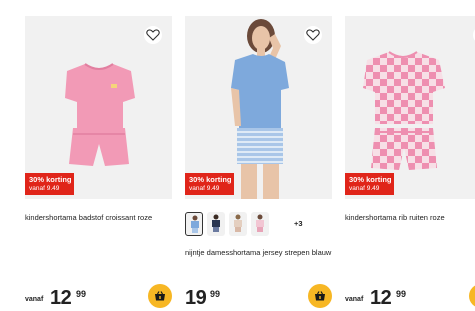 This screenshot has height=311, width=475. Describe the element at coordinates (216, 224) in the screenshot. I see `swatch-navy` at that location.